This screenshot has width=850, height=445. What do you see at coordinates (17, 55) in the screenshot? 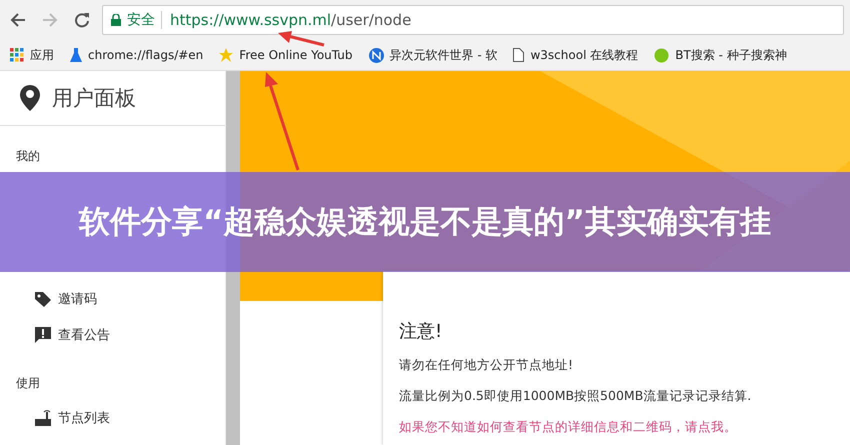
I see `apps-grid-icon` at bounding box center [17, 55].